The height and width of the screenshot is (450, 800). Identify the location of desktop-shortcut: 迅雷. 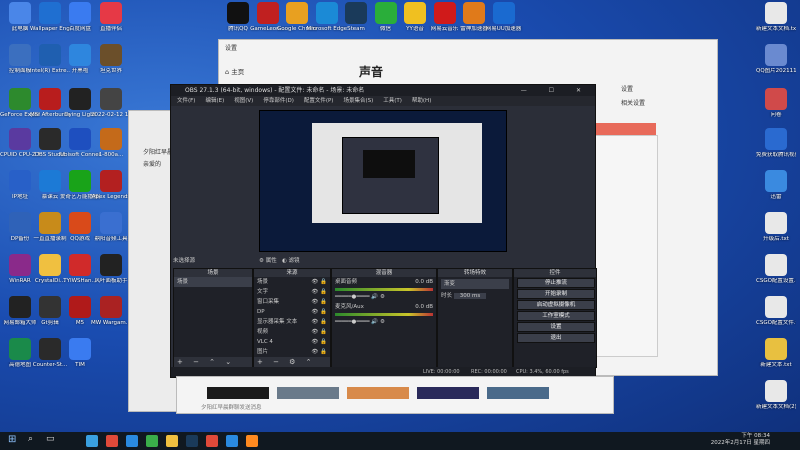
(776, 185).